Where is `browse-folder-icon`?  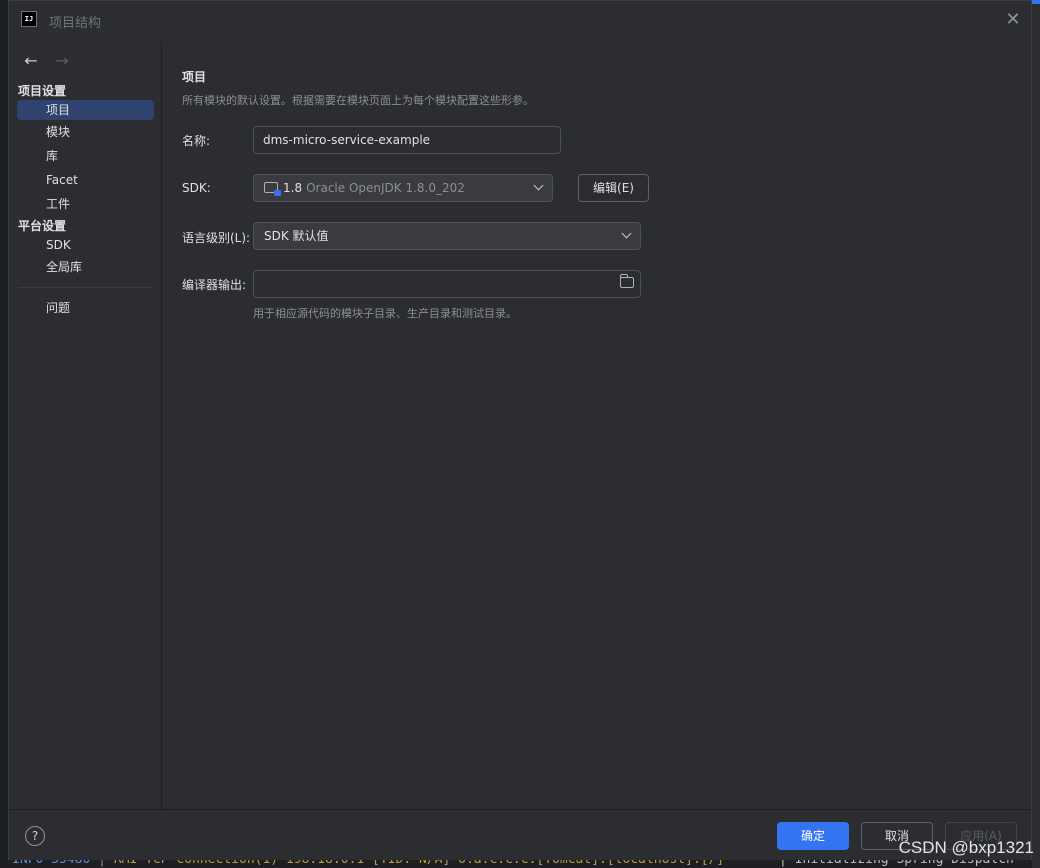
browse-folder-icon is located at coordinates (627, 281).